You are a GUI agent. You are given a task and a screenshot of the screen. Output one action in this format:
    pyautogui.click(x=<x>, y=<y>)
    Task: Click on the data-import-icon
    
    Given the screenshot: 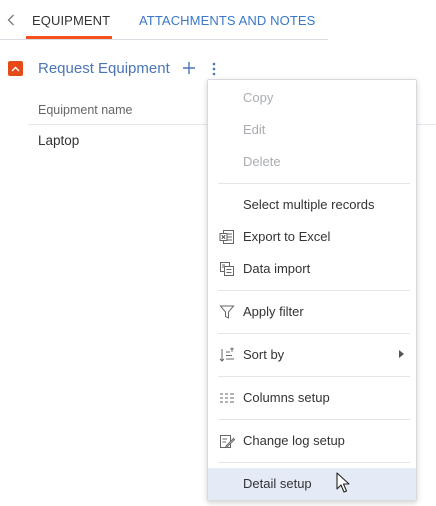 What is the action you would take?
    pyautogui.click(x=227, y=269)
    